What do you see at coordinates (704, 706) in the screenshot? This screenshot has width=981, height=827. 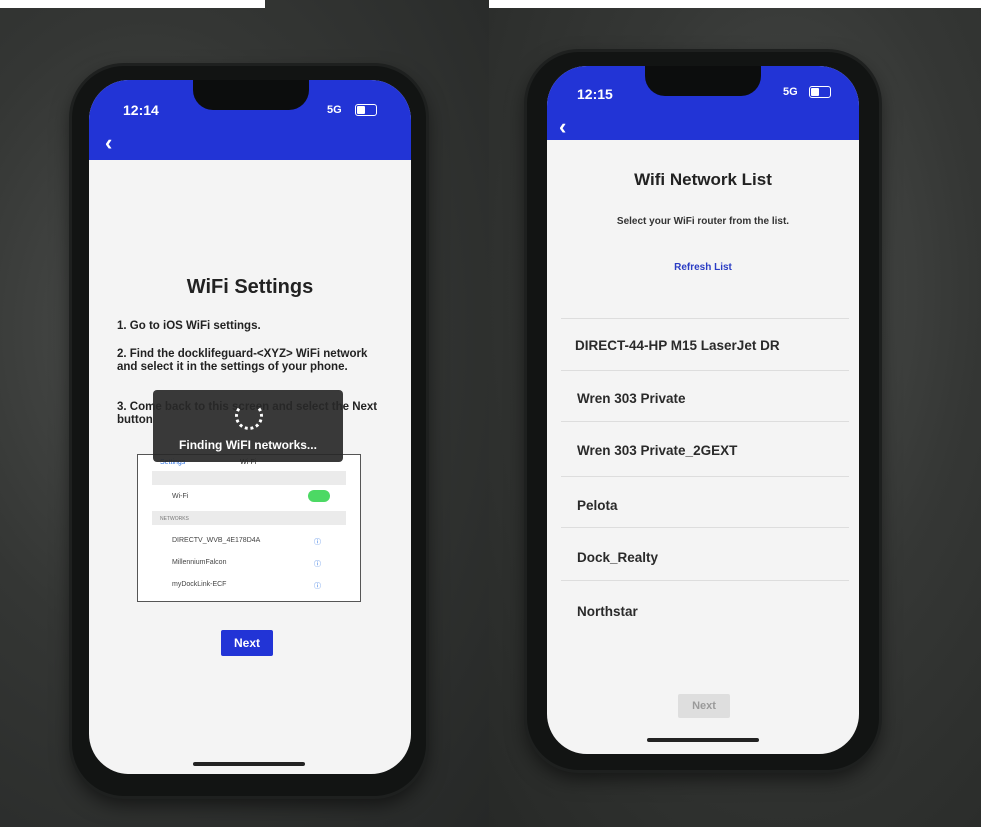 I see `next-button-disabled: Next` at bounding box center [704, 706].